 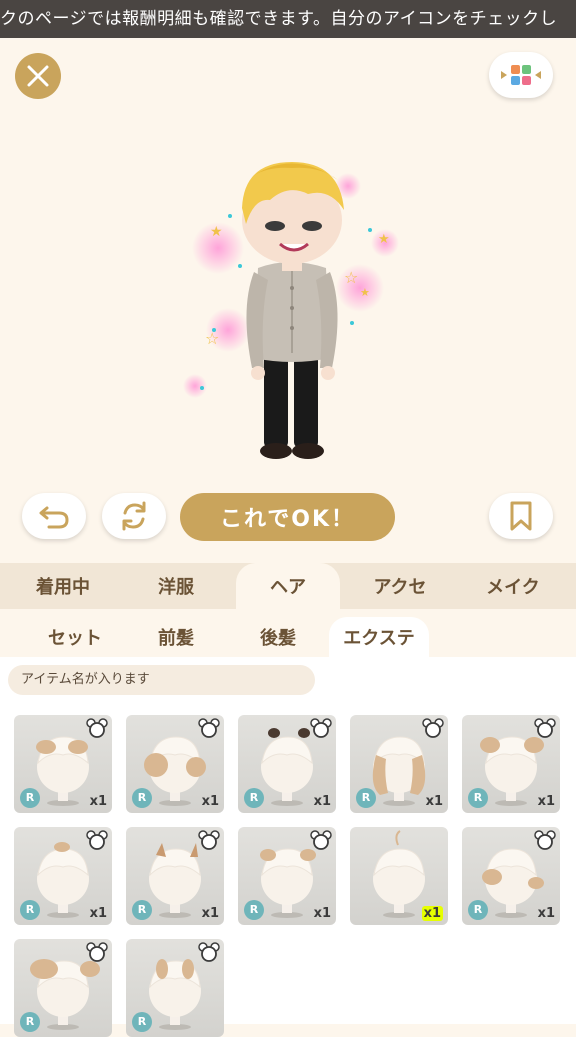 What do you see at coordinates (278, 637) in the screenshot?
I see `subtab-back-hair: 後髪` at bounding box center [278, 637].